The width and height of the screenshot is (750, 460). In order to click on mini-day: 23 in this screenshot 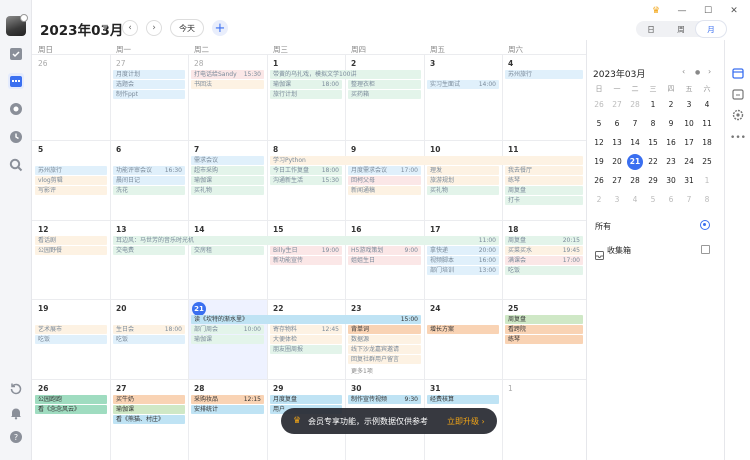, I will do `click(671, 162)`.